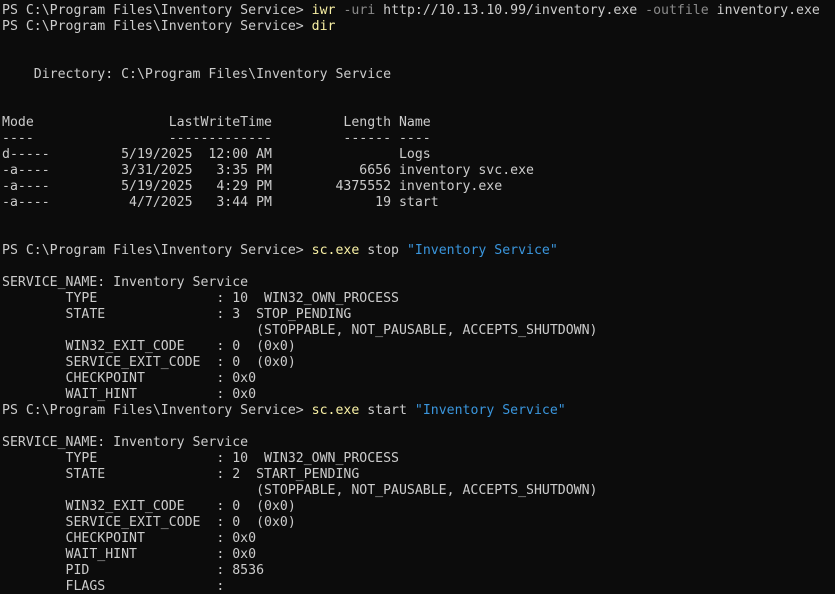  Describe the element at coordinates (677, 10) in the screenshot. I see `terminal-text-parameter: -outfile` at that location.